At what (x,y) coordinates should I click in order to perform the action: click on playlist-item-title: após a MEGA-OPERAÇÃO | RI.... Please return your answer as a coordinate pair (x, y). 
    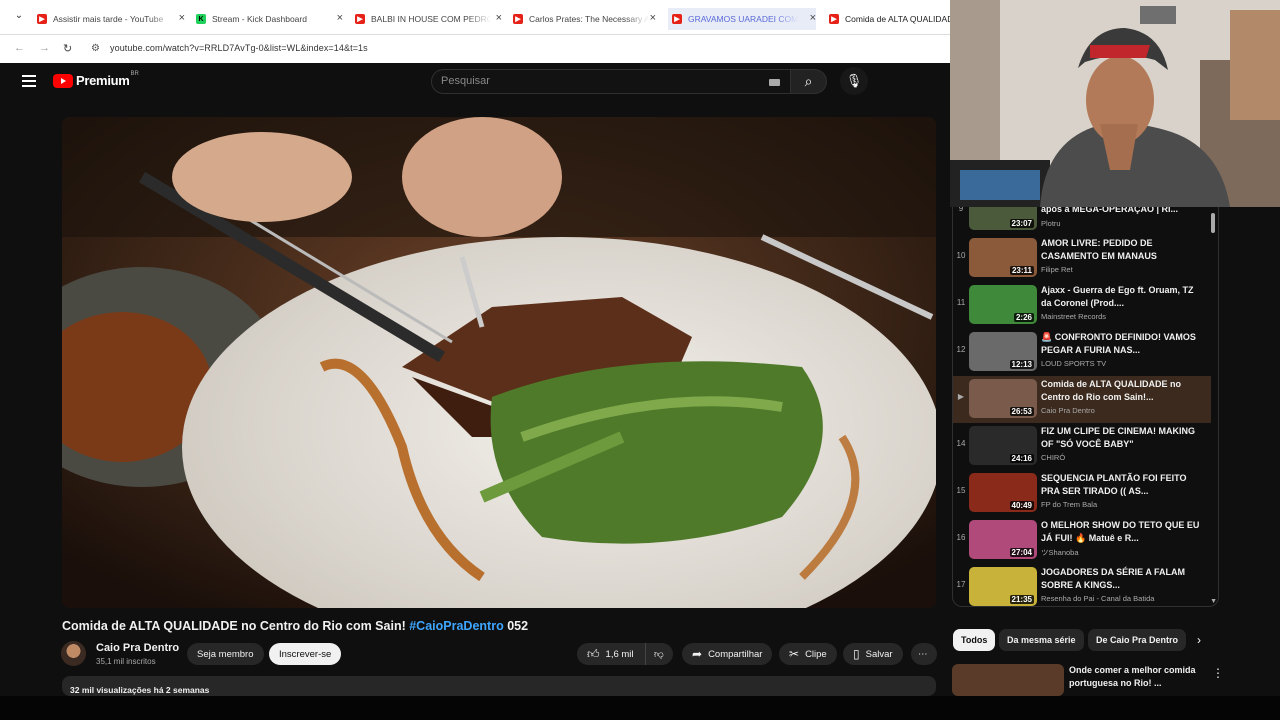
    Looking at the image, I should click on (1110, 210).